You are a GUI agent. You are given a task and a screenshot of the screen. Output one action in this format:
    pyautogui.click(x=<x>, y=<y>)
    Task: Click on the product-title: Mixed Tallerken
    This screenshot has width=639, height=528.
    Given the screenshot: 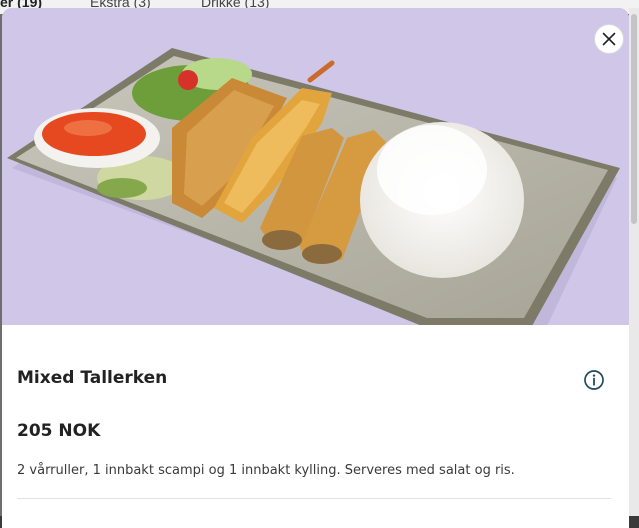 What is the action you would take?
    pyautogui.click(x=92, y=378)
    